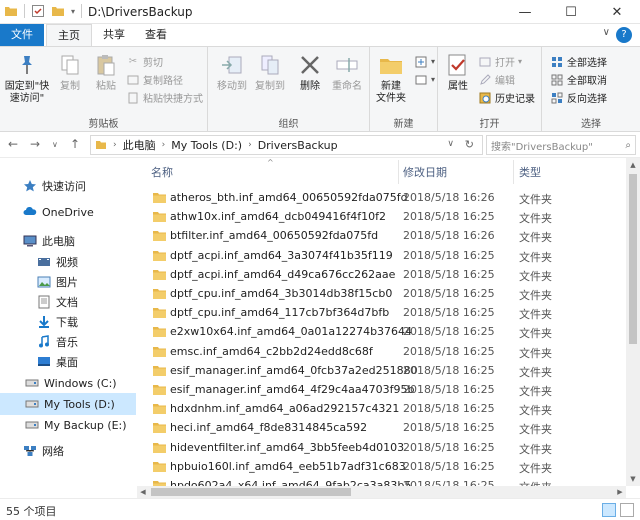  I want to click on delete-button: 删除, so click(310, 72).